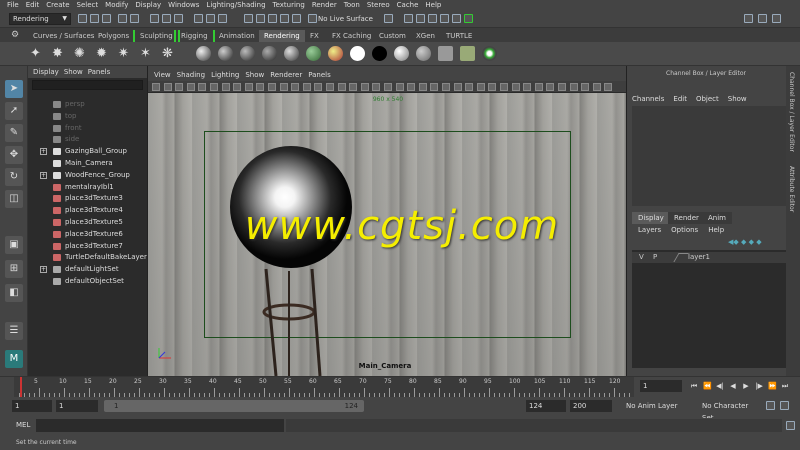 The height and width of the screenshot is (450, 800). I want to click on select-tool-icon: ➤, so click(14, 89).